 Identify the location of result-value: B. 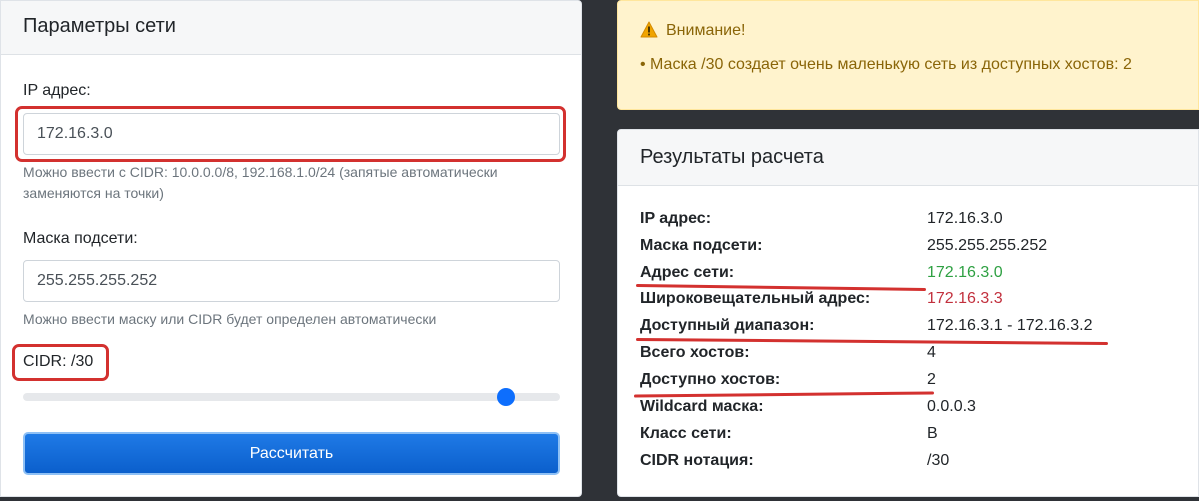
(932, 433).